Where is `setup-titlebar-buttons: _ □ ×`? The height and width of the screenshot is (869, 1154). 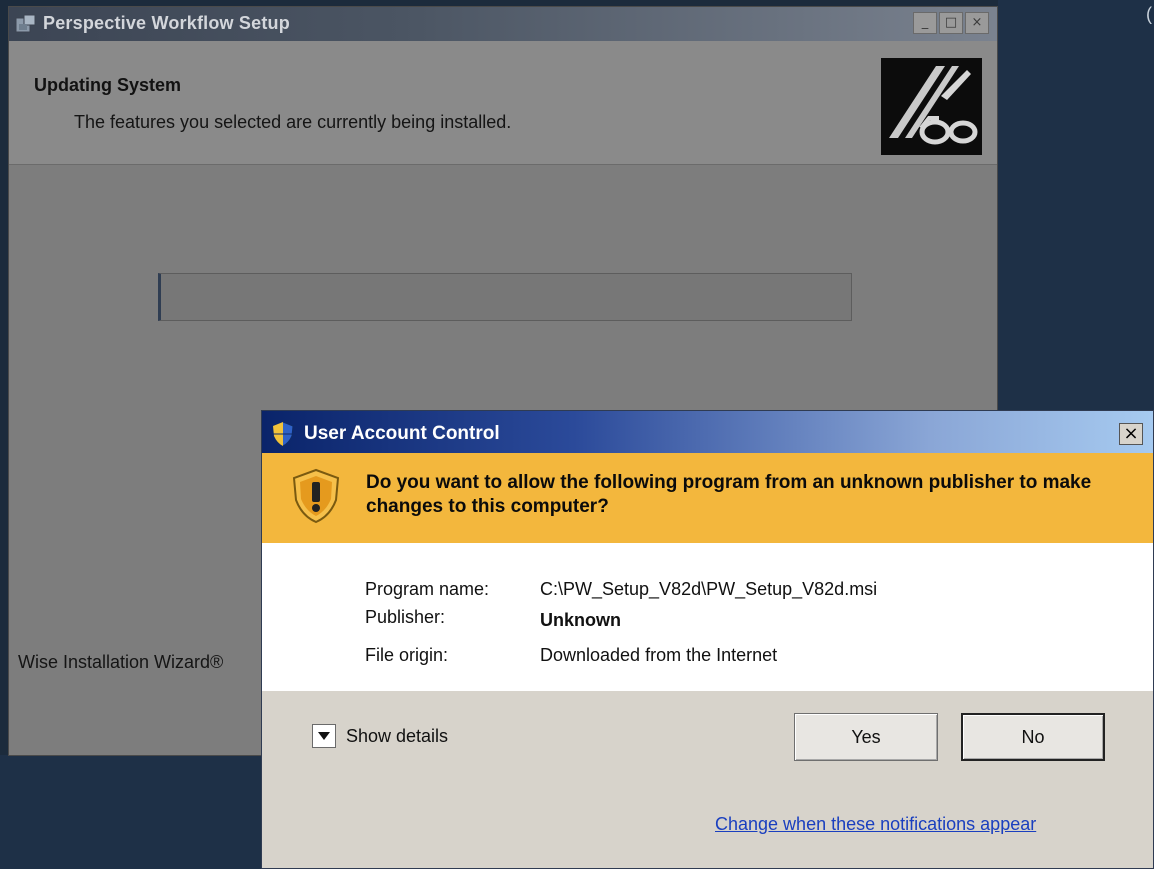 setup-titlebar-buttons: _ □ × is located at coordinates (951, 23).